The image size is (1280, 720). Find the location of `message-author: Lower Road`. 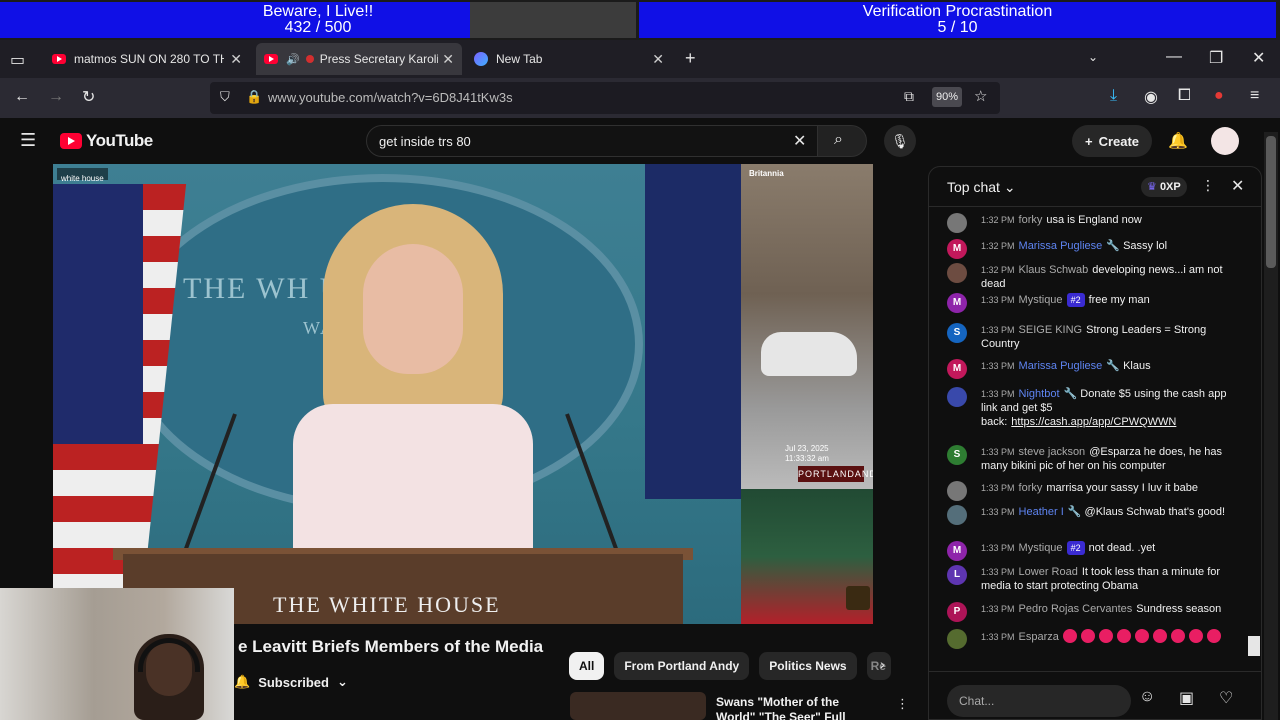

message-author: Lower Road is located at coordinates (1048, 572).